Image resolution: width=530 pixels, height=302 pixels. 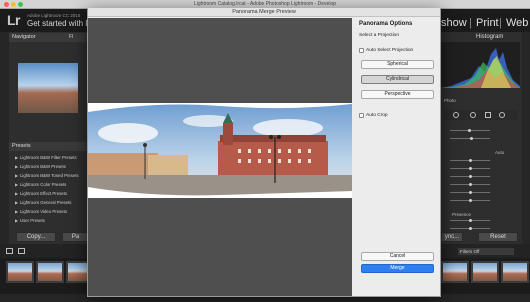 I want to click on preset-folder: Lightroom Effect Presets, so click(x=54, y=193).